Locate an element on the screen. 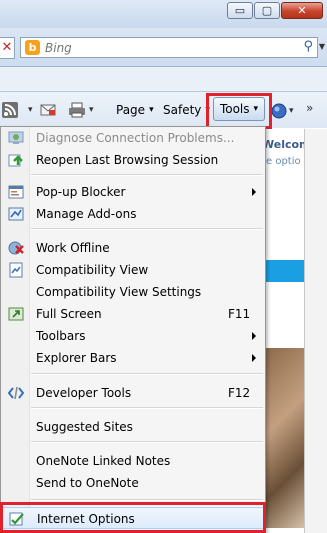 The image size is (327, 533). menu-item-label: Suggested Sites is located at coordinates (84, 427).